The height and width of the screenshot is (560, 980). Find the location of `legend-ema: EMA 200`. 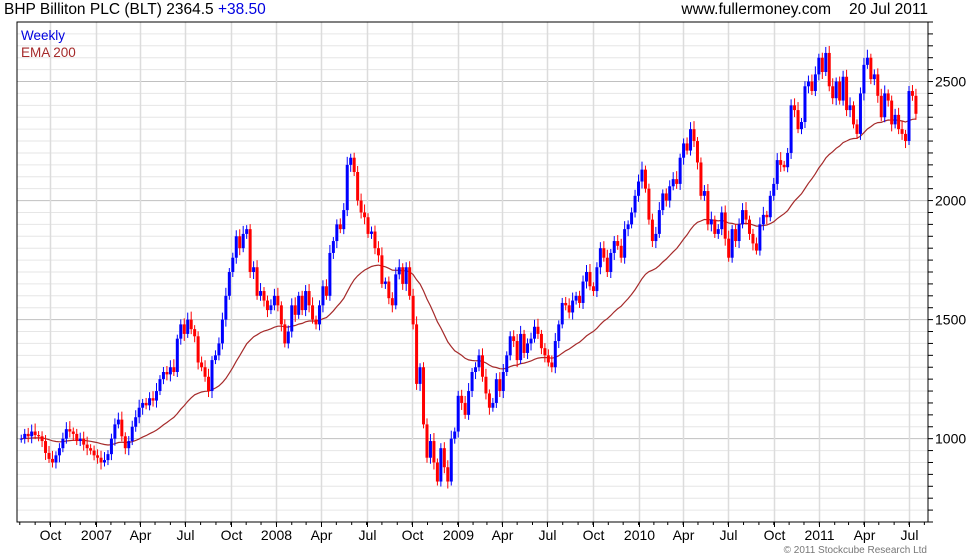

legend-ema: EMA 200 is located at coordinates (48, 52).